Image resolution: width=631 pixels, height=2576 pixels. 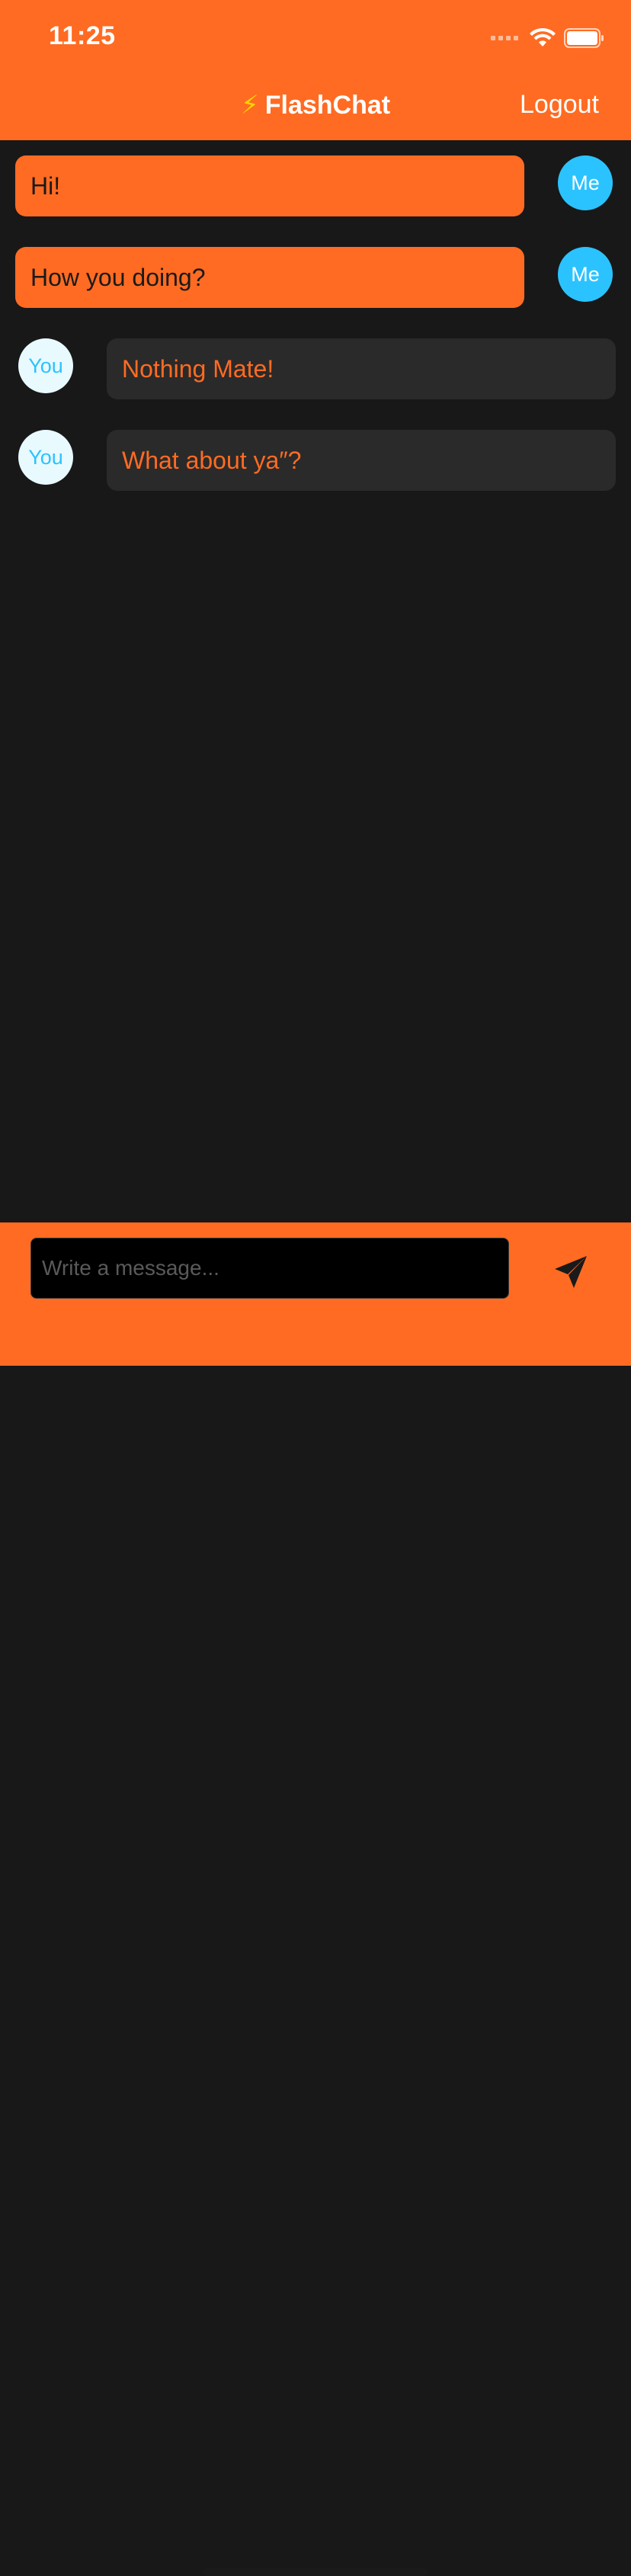 I want to click on message-row: You Nothing Mate!, so click(x=315, y=368).